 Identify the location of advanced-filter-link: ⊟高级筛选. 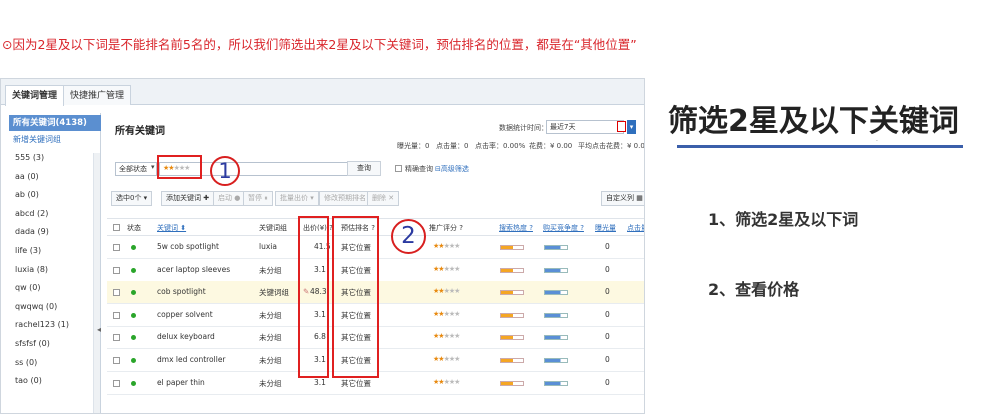
(452, 169).